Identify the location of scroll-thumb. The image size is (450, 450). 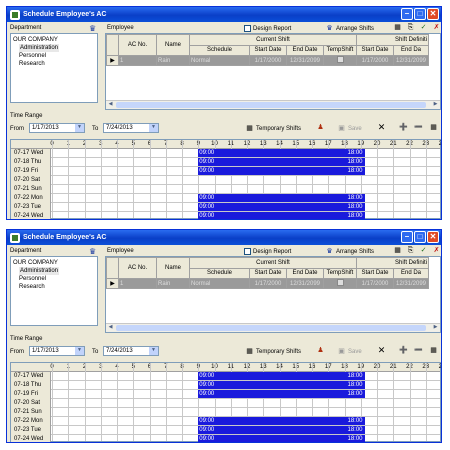
(271, 328).